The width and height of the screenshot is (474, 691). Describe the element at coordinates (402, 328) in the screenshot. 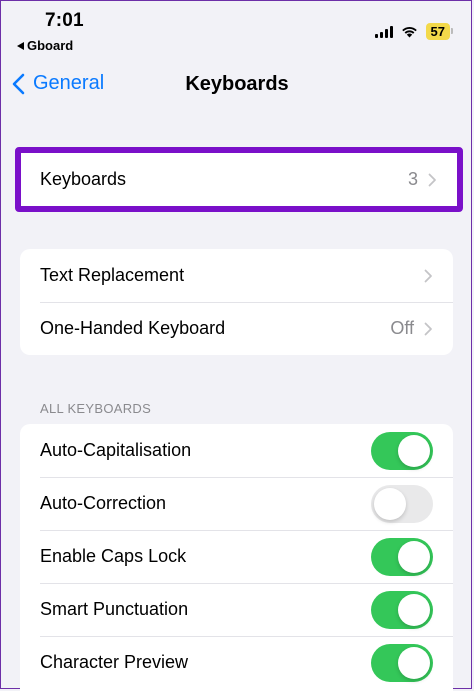

I see `one-handed-keyboard-value: Off` at that location.